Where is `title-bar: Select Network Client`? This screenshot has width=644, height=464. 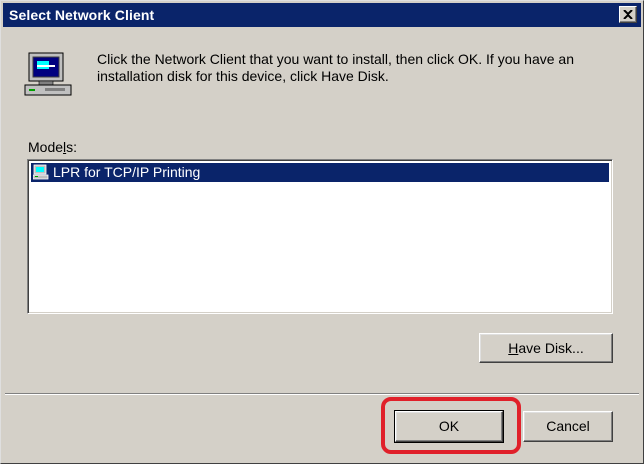 title-bar: Select Network Client is located at coordinates (322, 15).